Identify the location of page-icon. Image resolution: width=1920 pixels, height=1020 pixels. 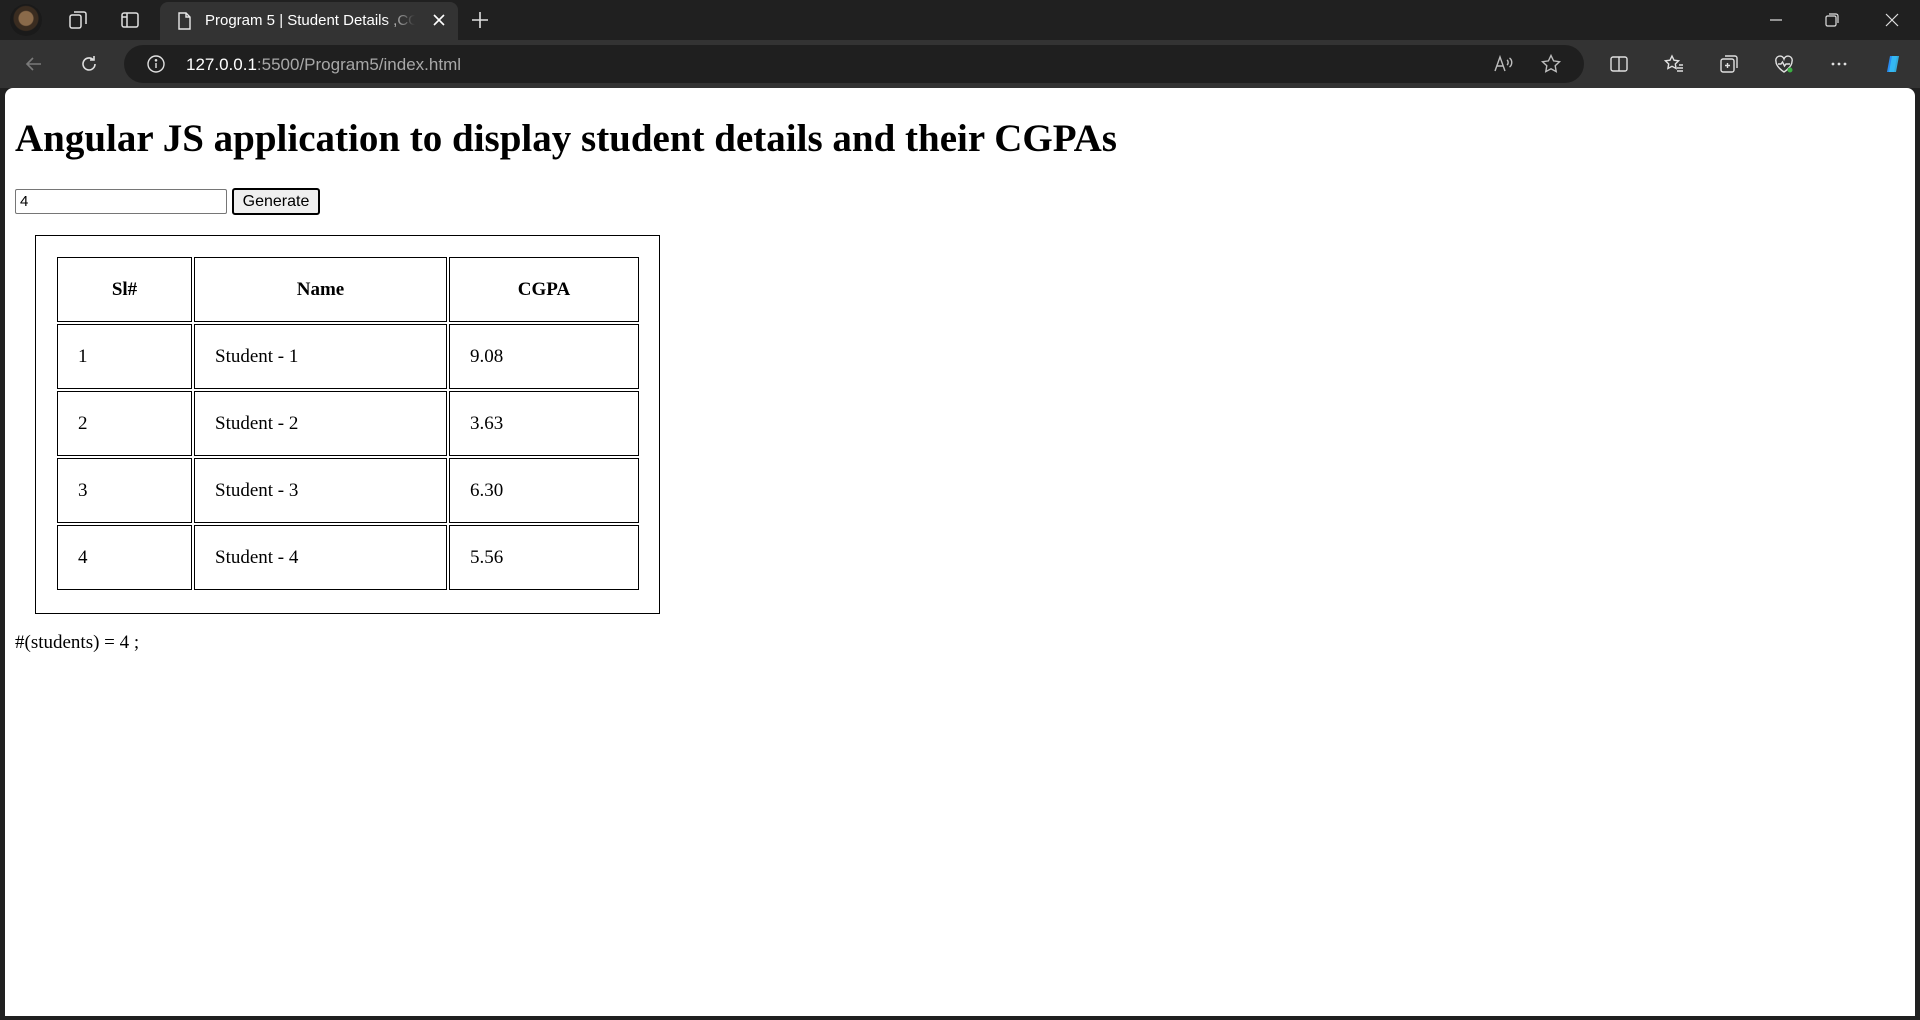
(184, 21).